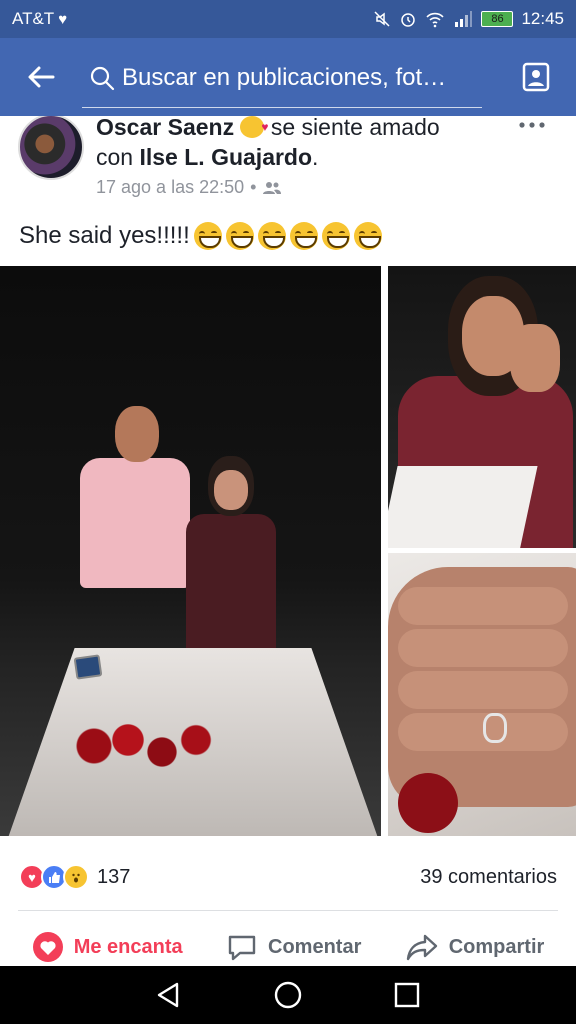 This screenshot has width=576, height=1024. Describe the element at coordinates (464, 19) in the screenshot. I see `signal-icon` at that location.